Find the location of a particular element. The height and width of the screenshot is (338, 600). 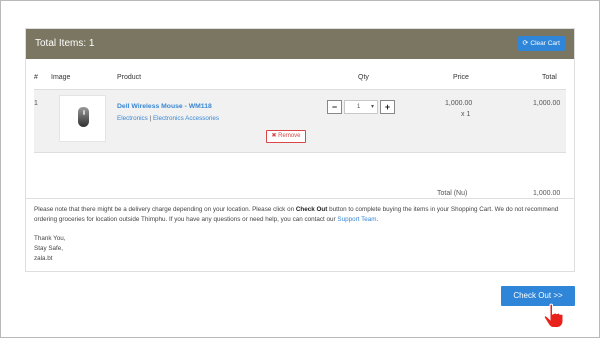

remove-button: ✖ Remove is located at coordinates (286, 136).